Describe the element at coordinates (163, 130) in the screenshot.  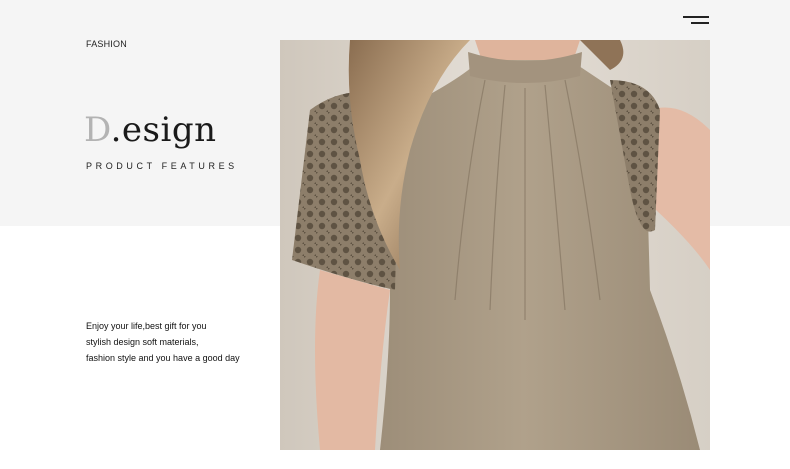
I see `title-rest: .esign` at that location.